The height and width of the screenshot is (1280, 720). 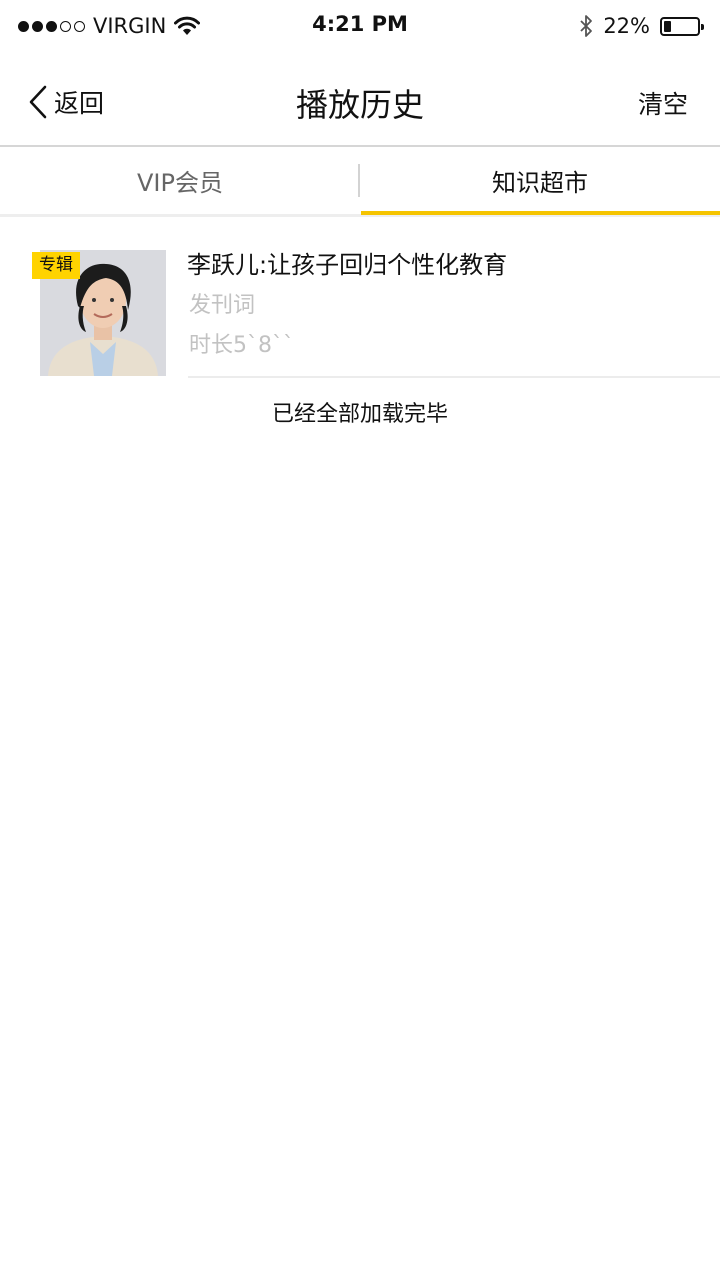 I want to click on nav-bar: 返回 播放历史 清空, so click(x=360, y=99).